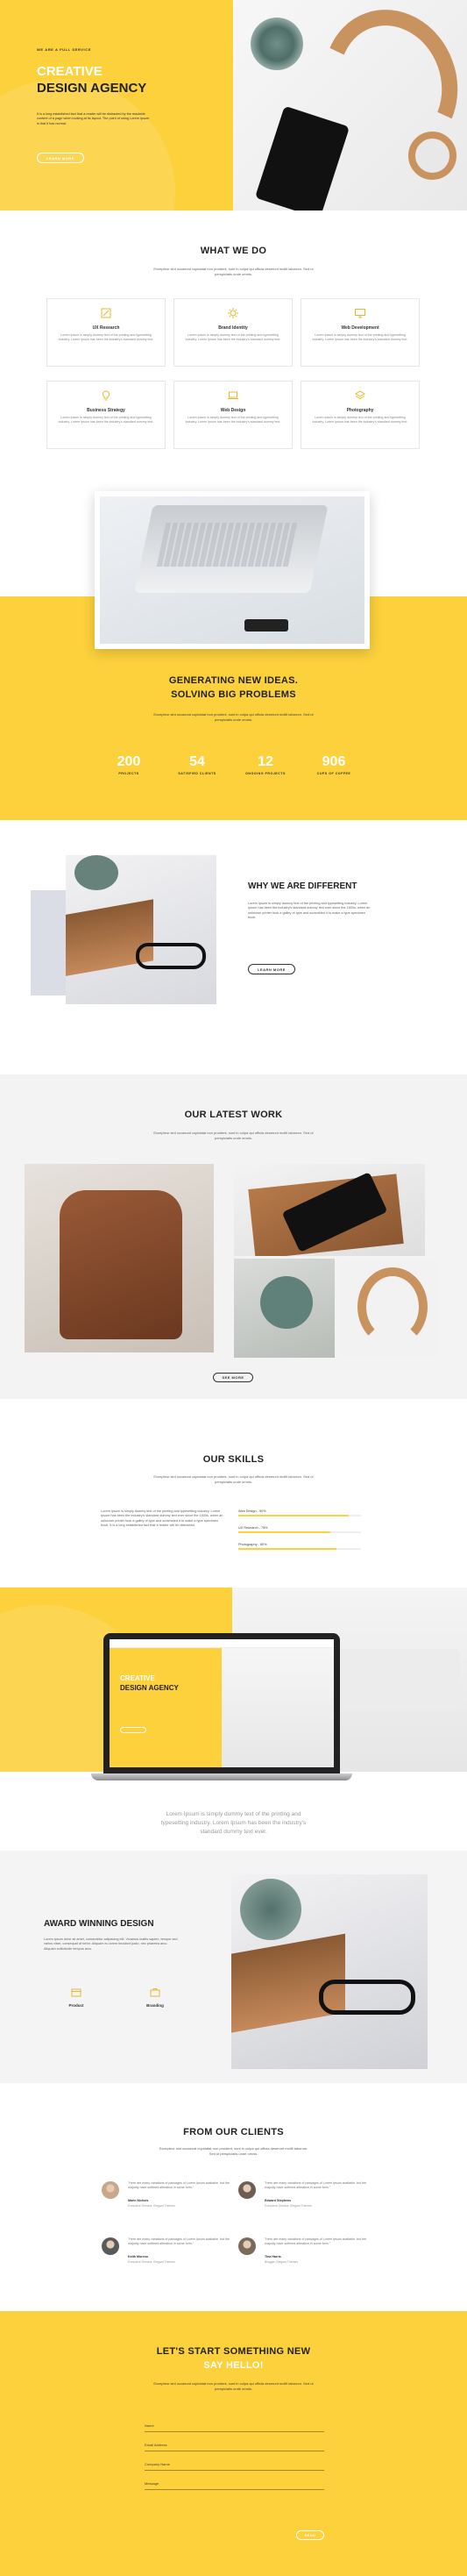 The width and height of the screenshot is (467, 2576). I want to click on award-glasses, so click(367, 1998).